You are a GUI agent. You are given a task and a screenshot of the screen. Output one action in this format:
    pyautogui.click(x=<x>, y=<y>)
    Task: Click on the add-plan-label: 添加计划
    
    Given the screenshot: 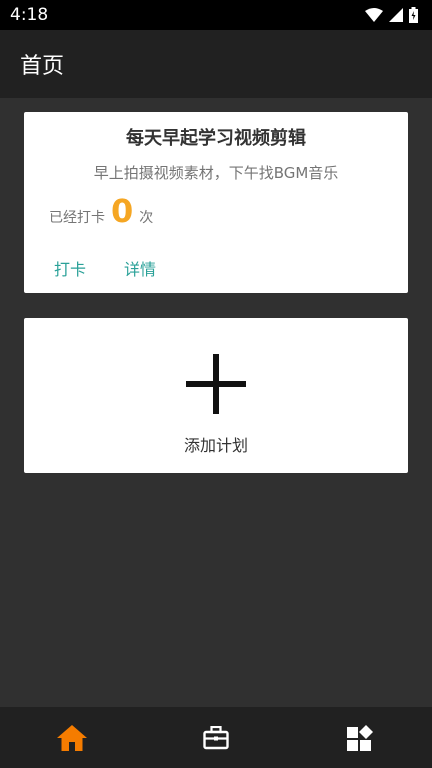 What is the action you would take?
    pyautogui.click(x=215, y=445)
    